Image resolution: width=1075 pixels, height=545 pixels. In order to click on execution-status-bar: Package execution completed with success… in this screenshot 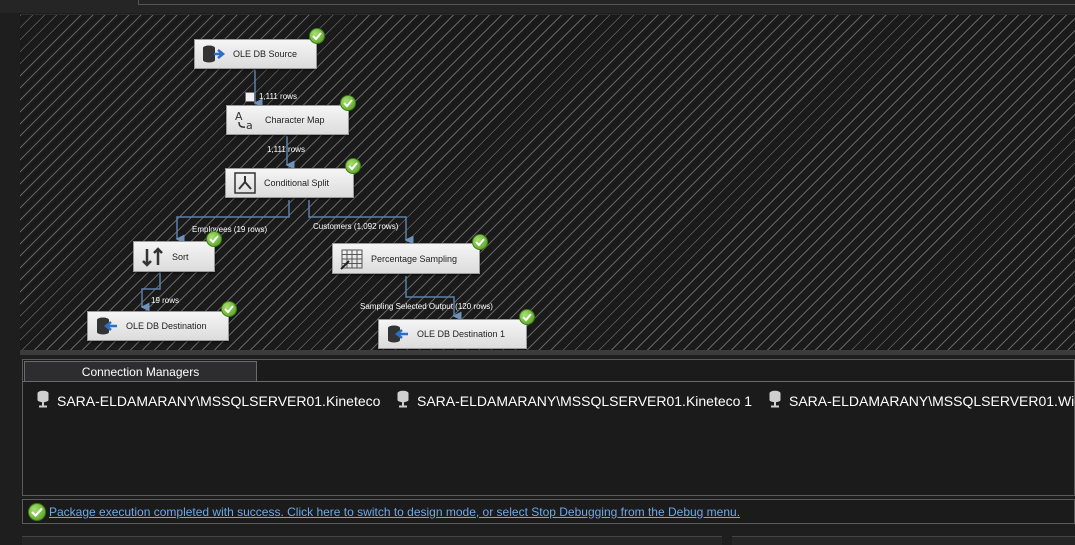, I will do `click(548, 511)`.